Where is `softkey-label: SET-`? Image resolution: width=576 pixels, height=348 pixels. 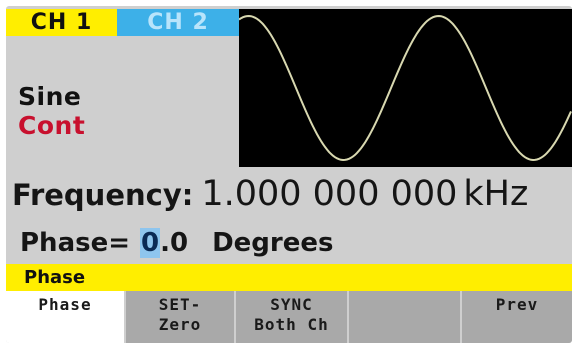 softkey-label: SET- is located at coordinates (180, 304).